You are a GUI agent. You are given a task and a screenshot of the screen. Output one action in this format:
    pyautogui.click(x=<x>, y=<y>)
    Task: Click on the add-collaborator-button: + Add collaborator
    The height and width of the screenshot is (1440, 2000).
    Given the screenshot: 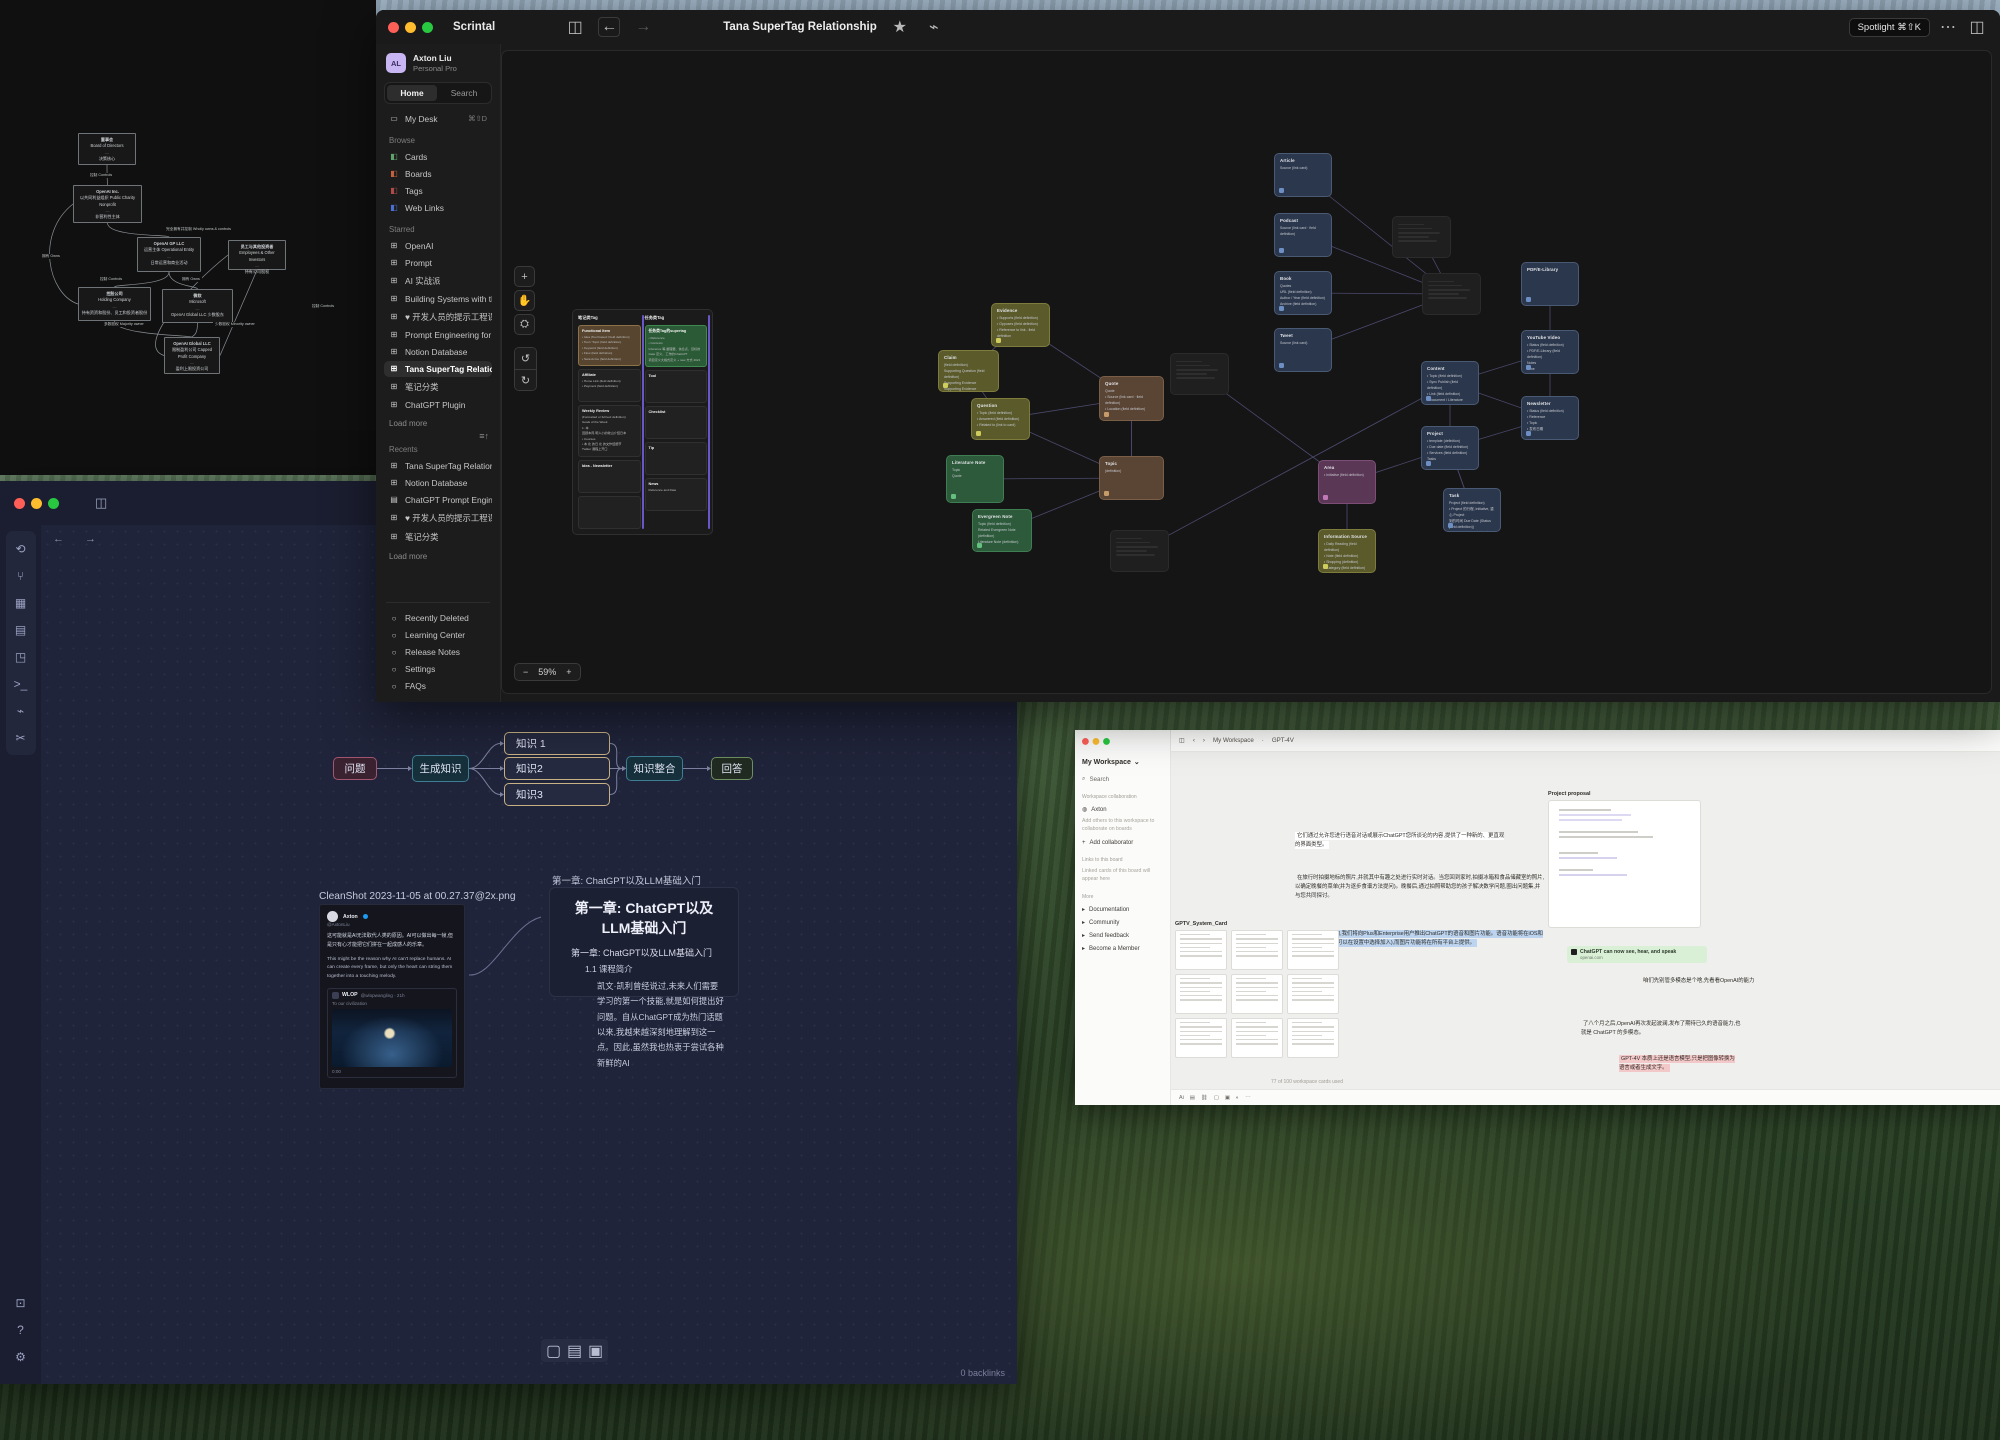 What is the action you would take?
    pyautogui.click(x=1122, y=843)
    